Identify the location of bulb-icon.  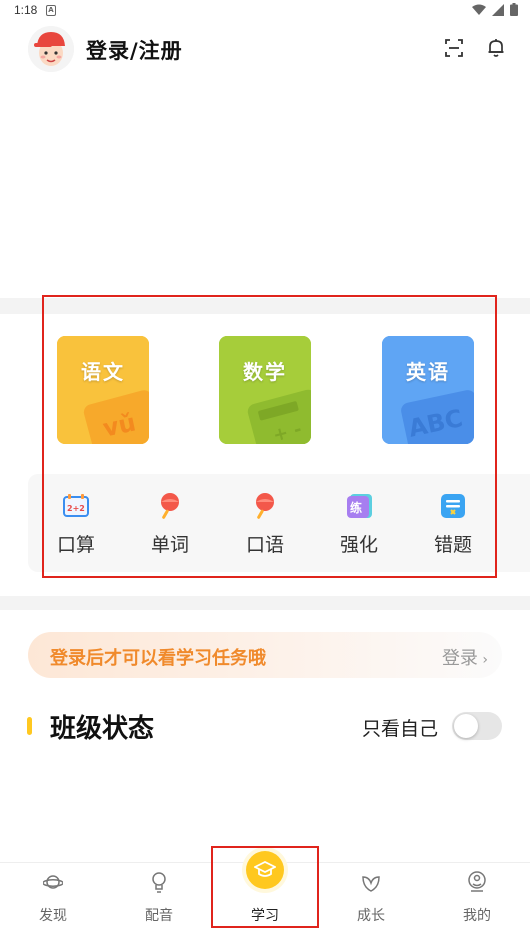
(159, 882).